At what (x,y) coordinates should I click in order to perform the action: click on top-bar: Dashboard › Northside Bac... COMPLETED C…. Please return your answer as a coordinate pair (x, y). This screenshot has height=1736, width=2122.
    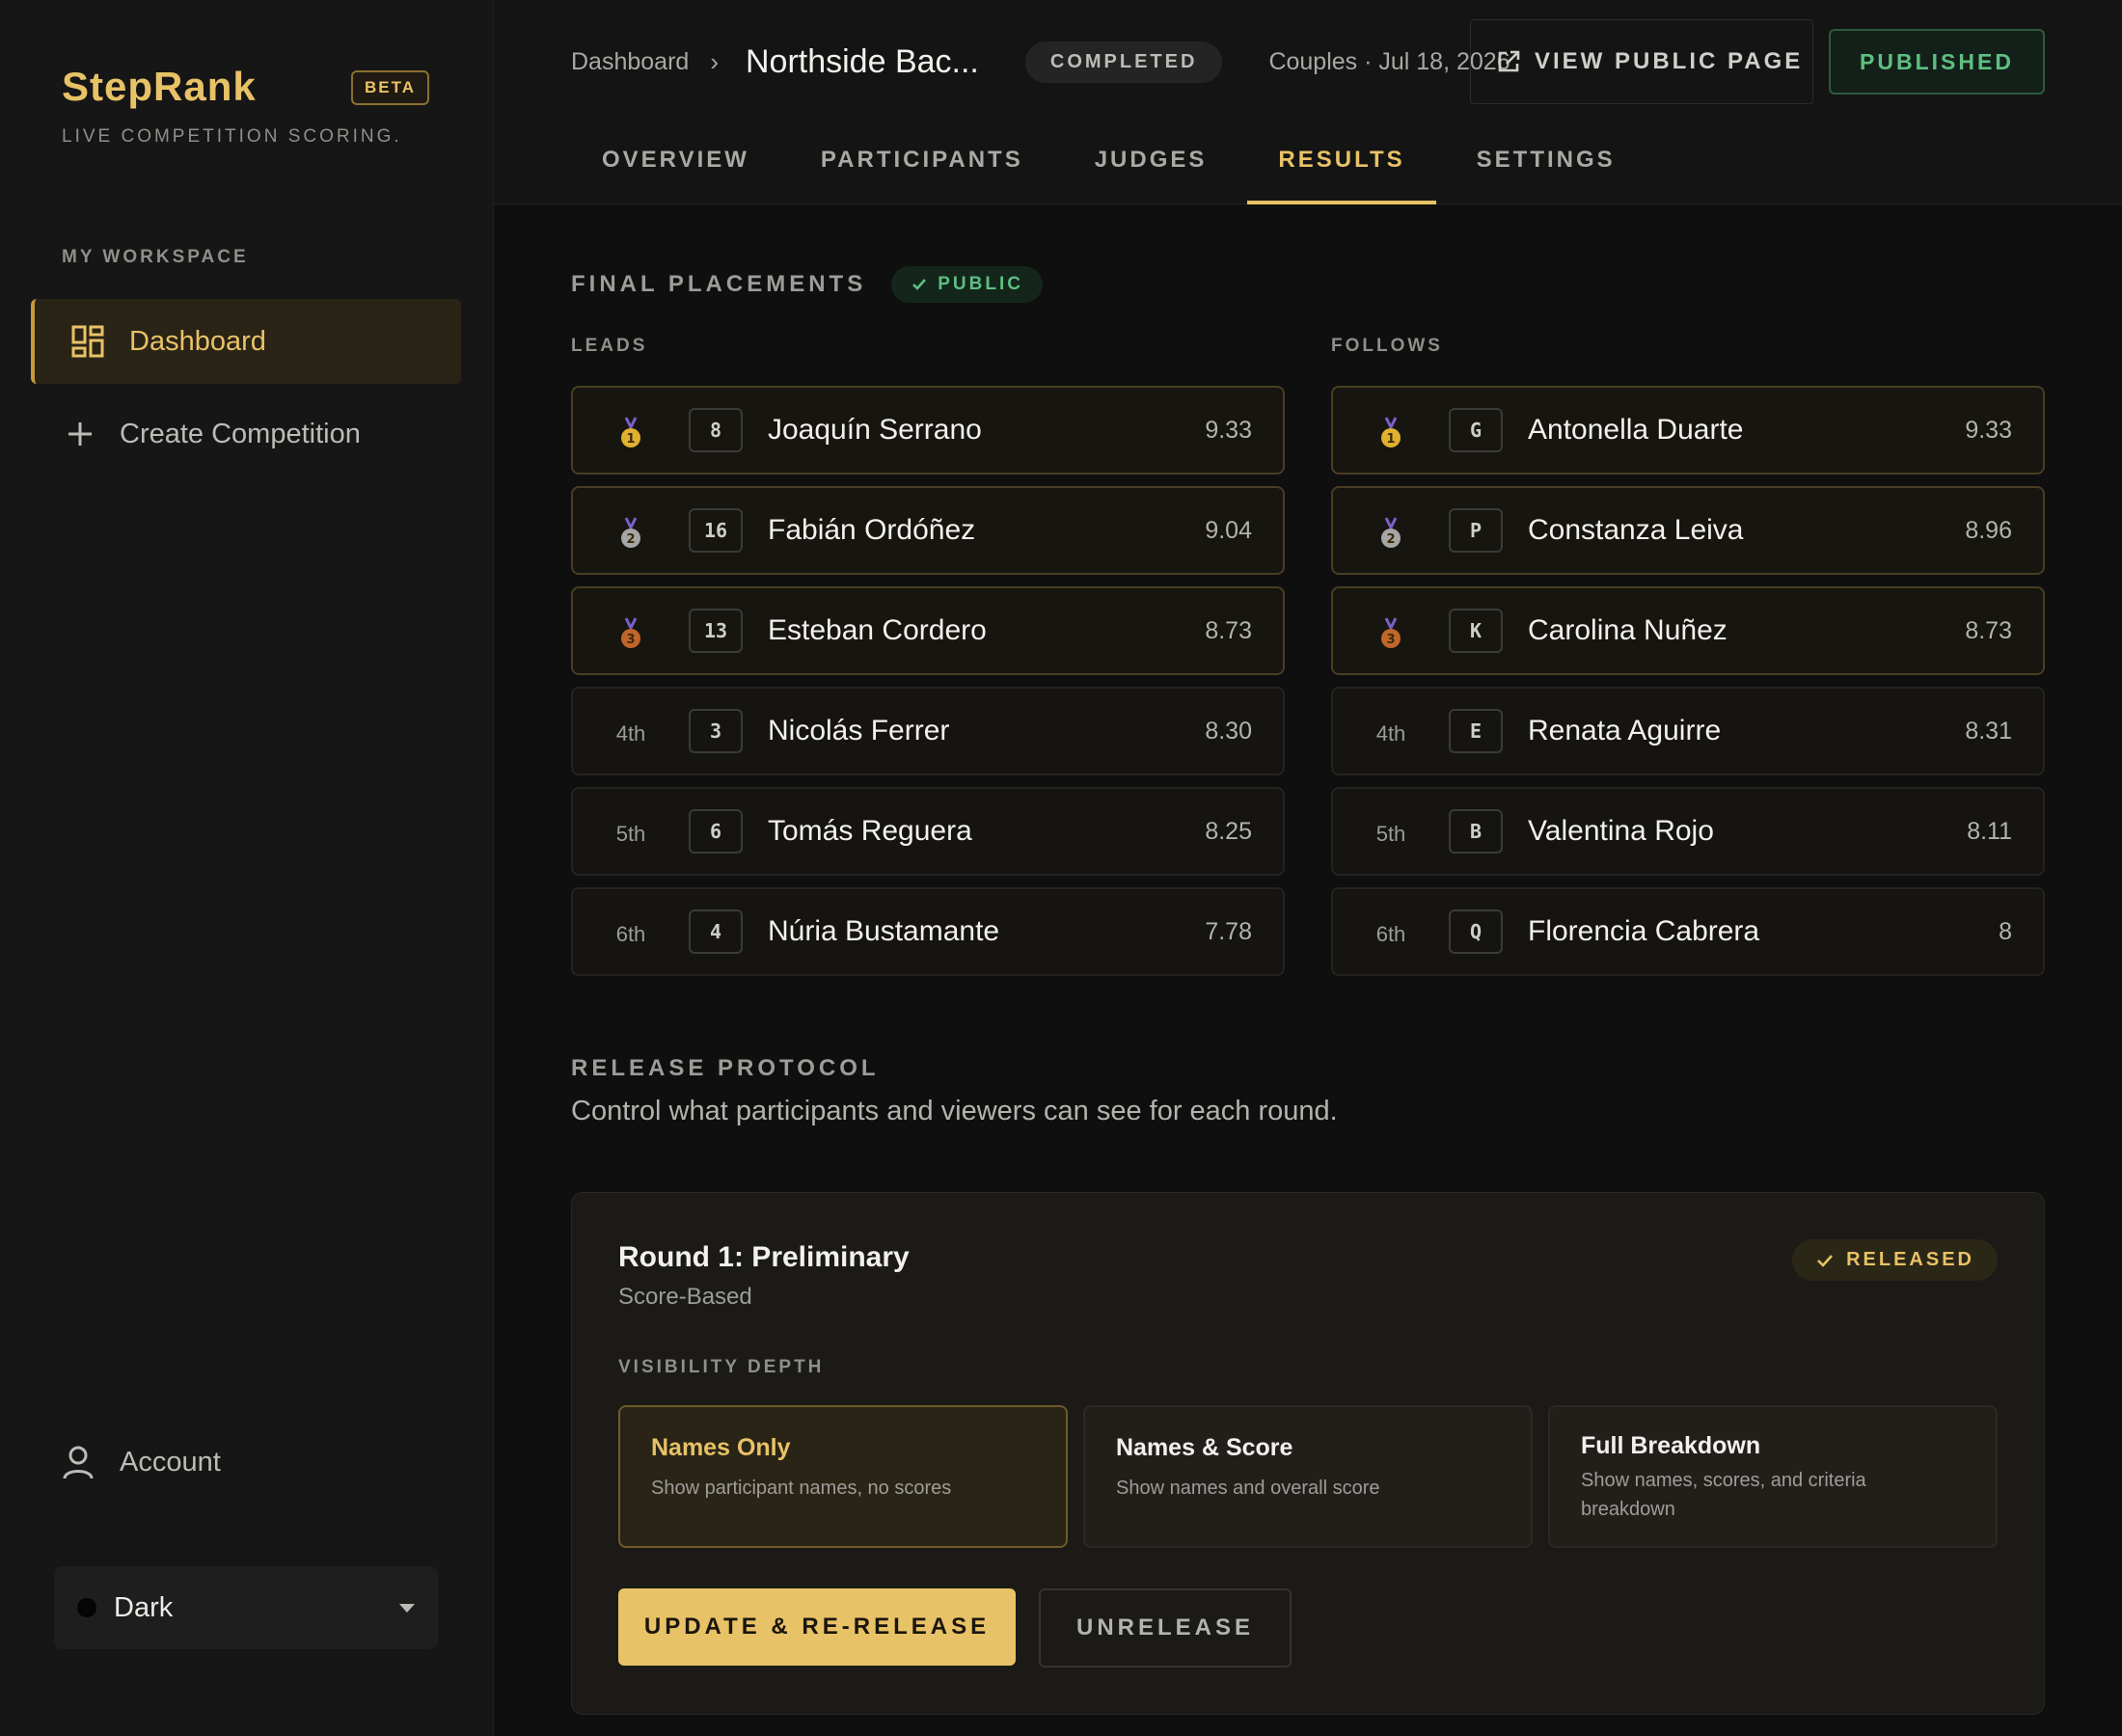
    Looking at the image, I should click on (1308, 102).